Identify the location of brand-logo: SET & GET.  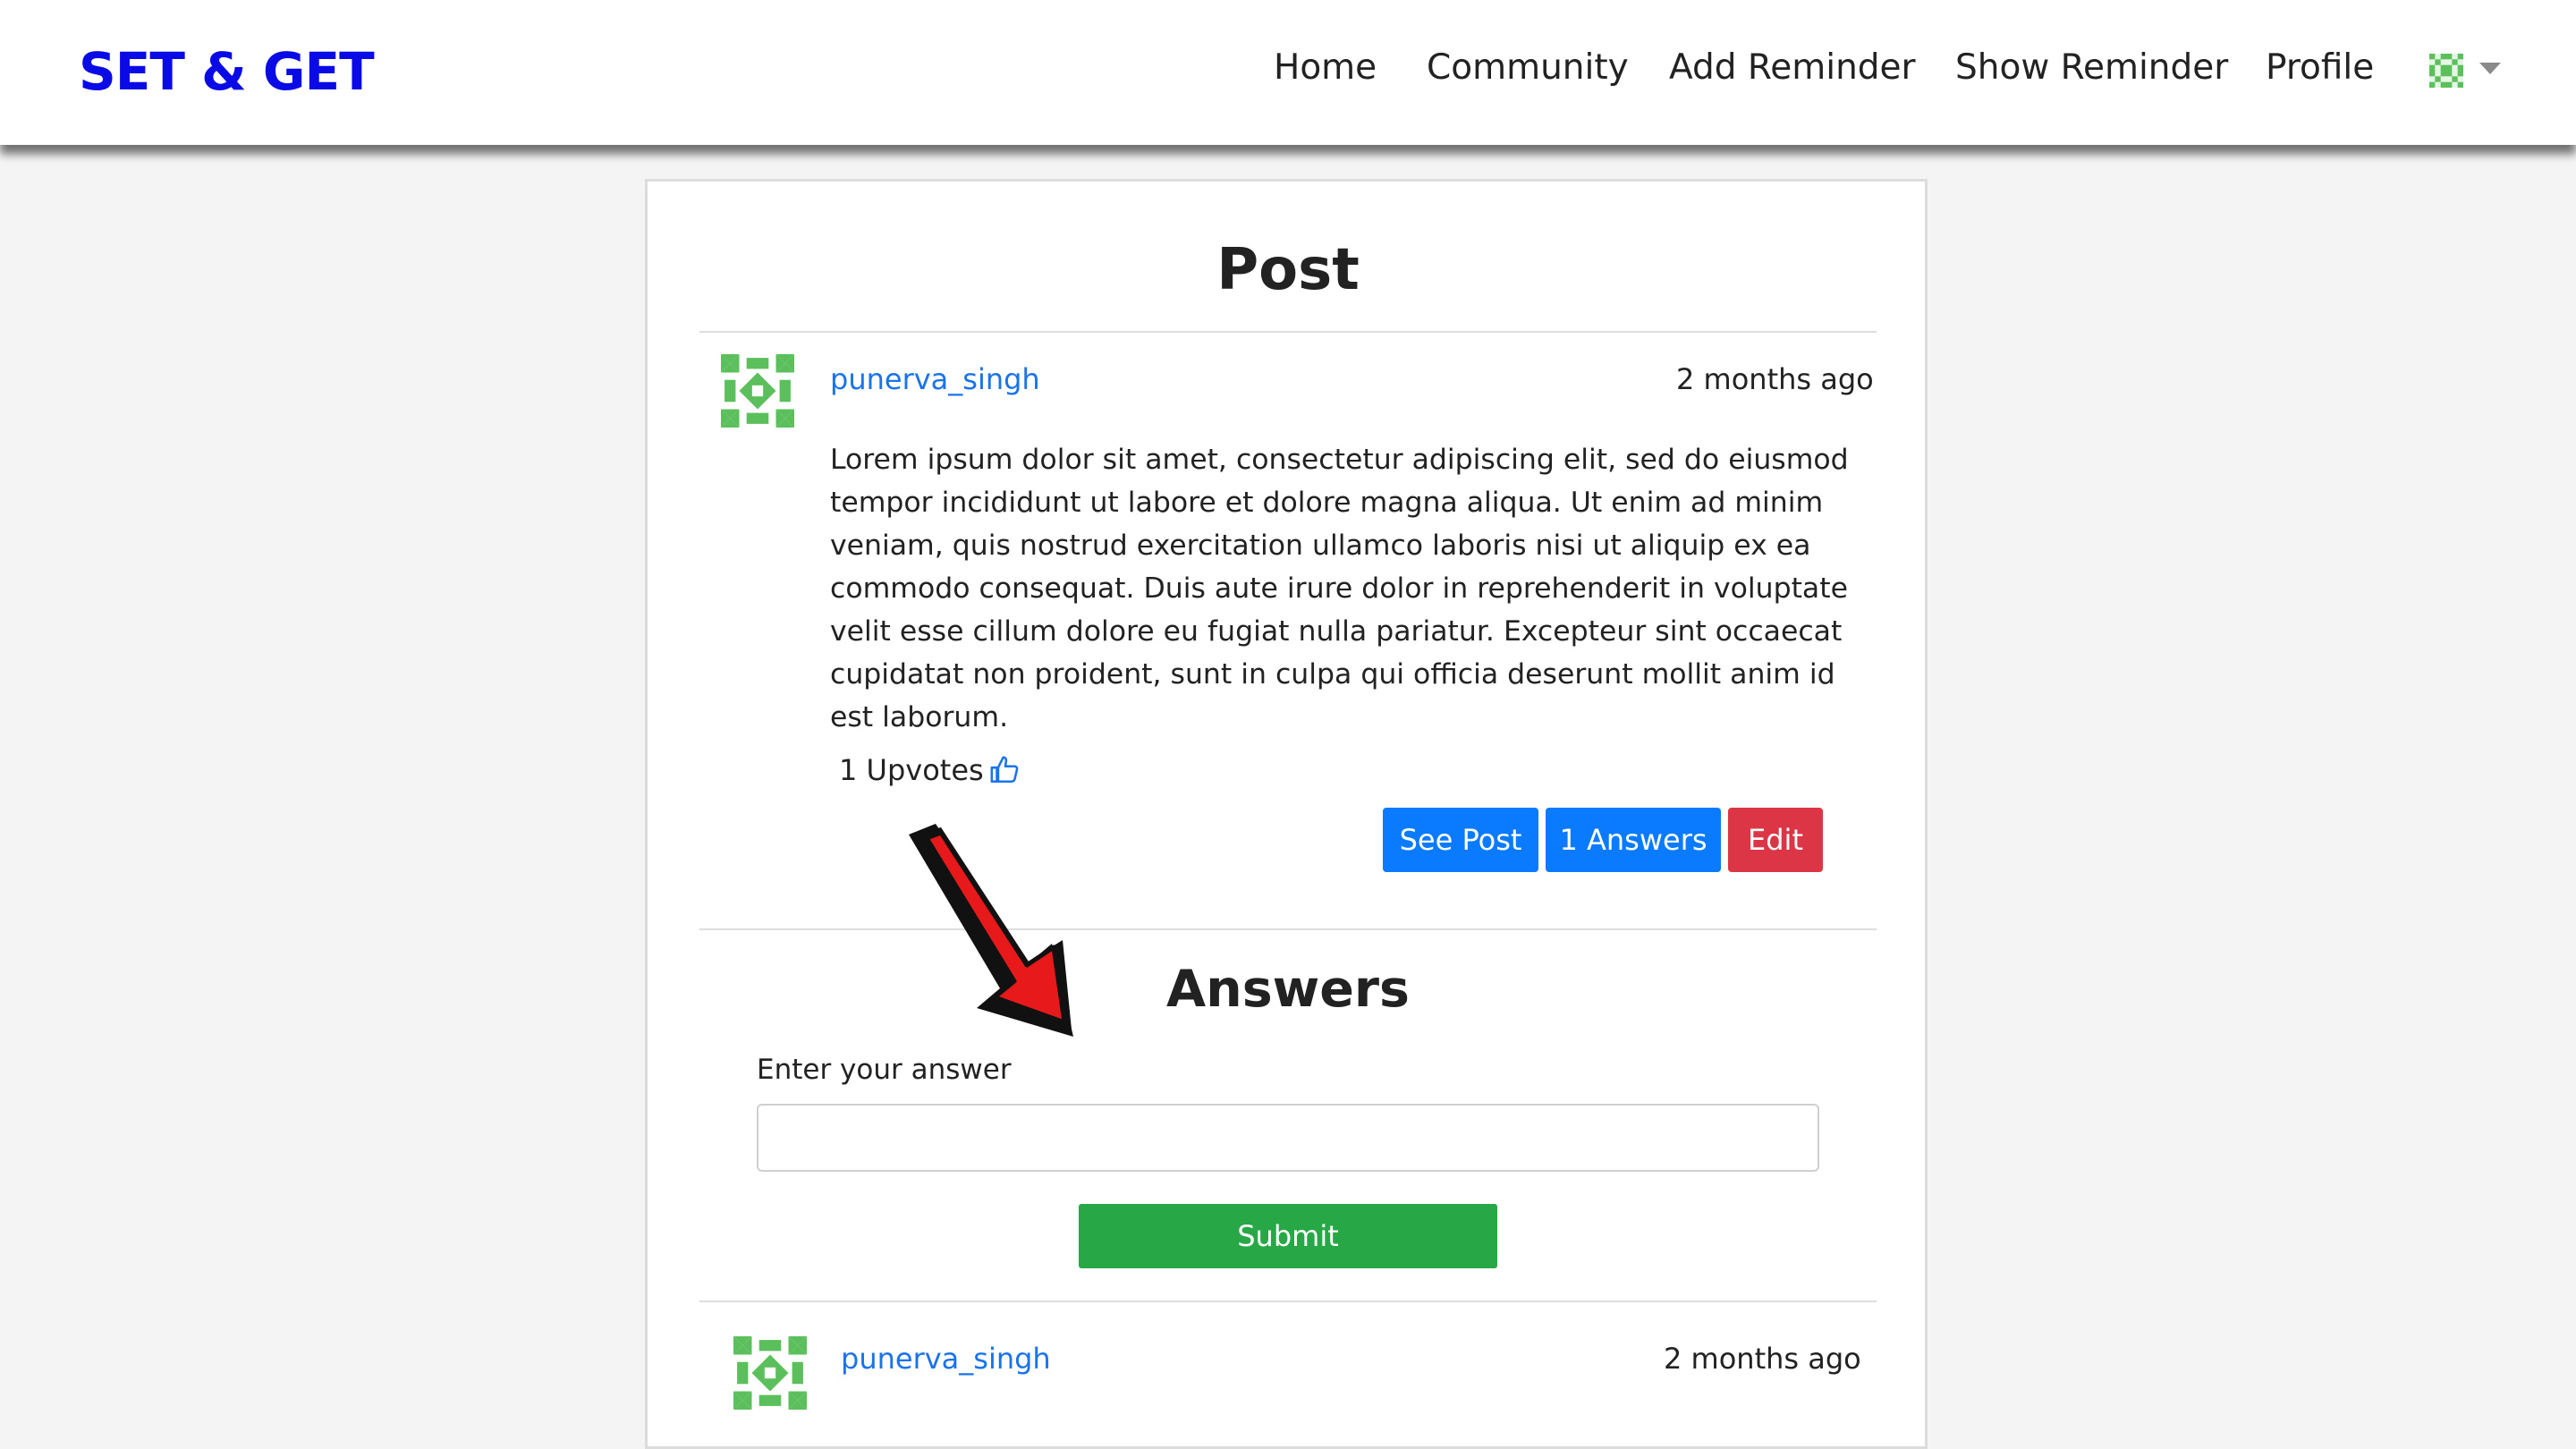
(227, 71).